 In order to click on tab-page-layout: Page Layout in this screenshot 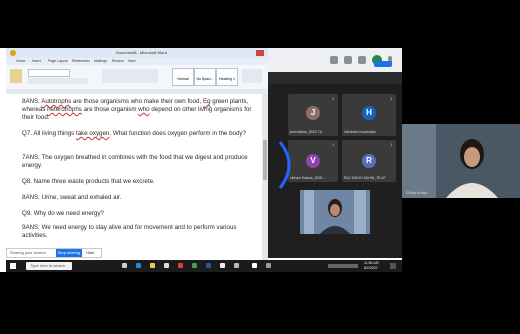, I will do `click(58, 61)`.